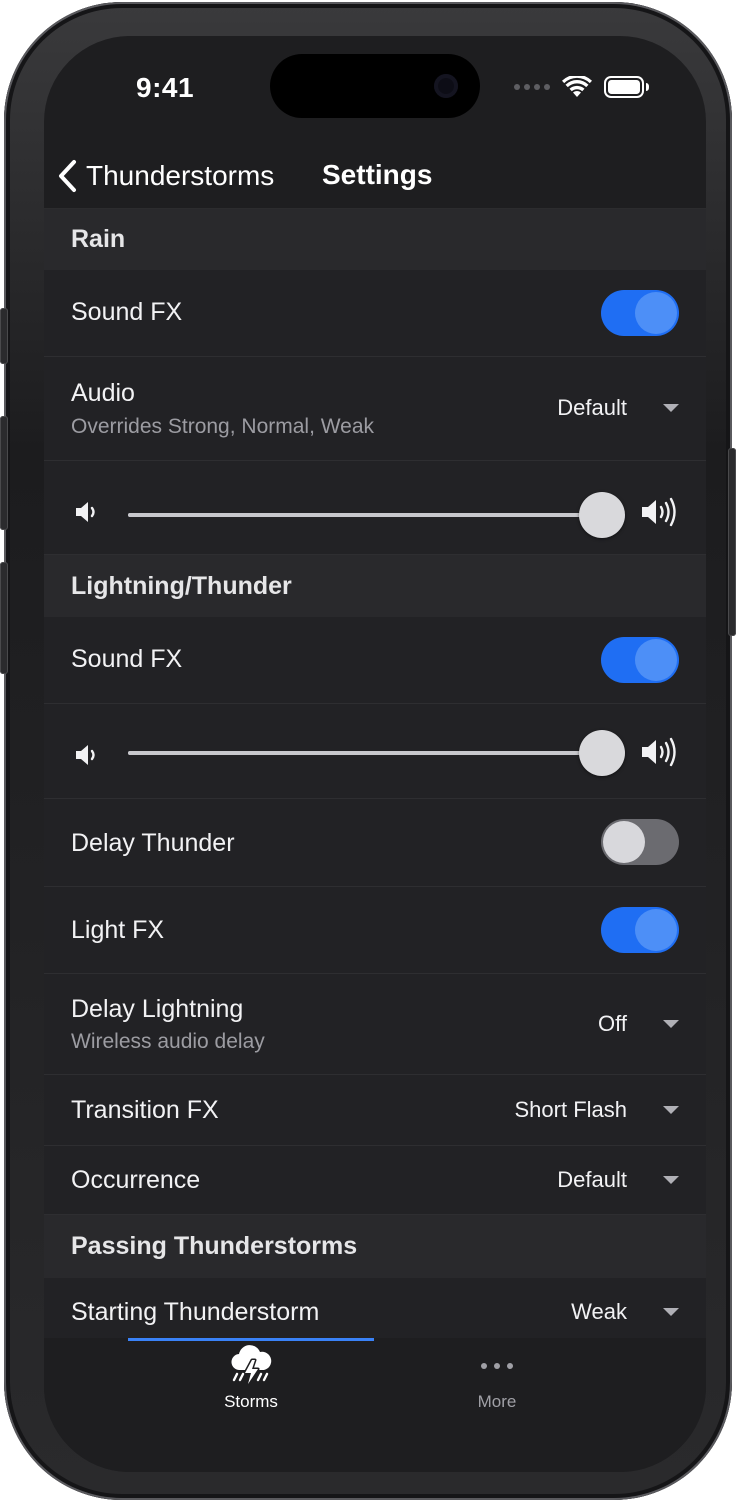  What do you see at coordinates (377, 174) in the screenshot?
I see `page-title: Settings` at bounding box center [377, 174].